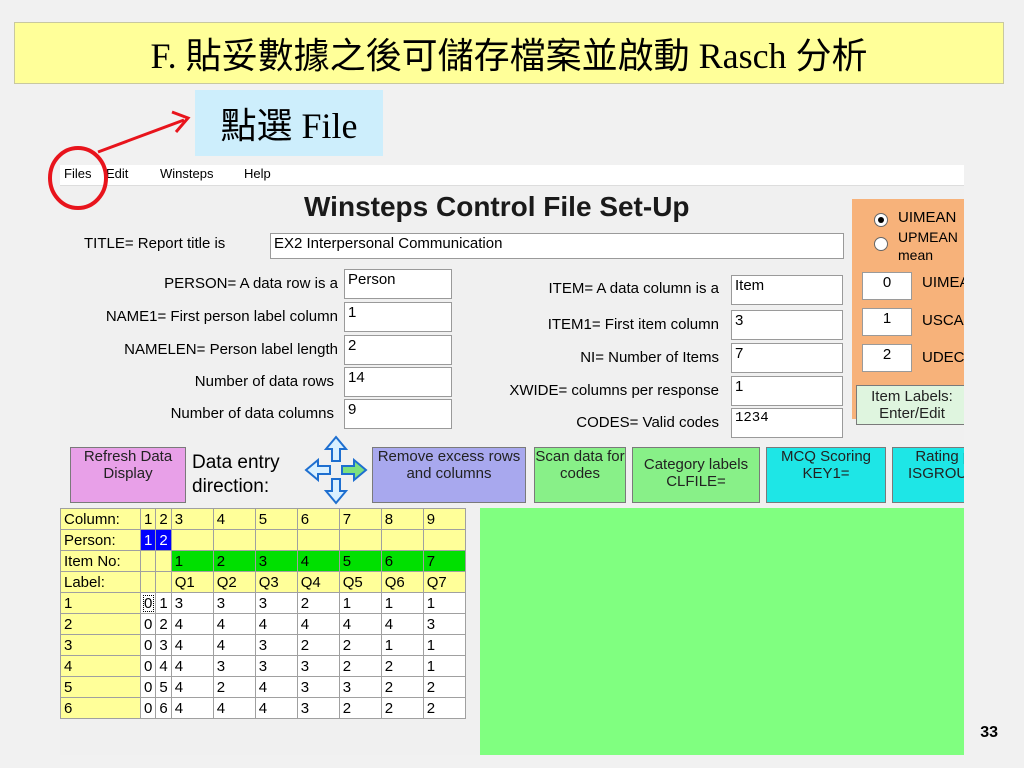 This screenshot has height=768, width=1024. I want to click on item-labels-button: Item Labels: Enter/Edit, so click(910, 405).